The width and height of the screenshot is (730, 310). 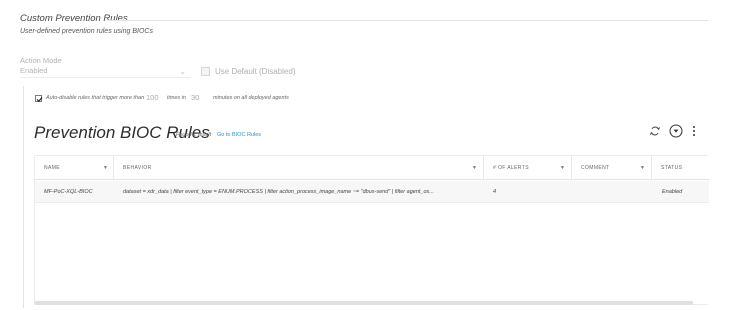 I want to click on result-count: Found 1 result, so click(x=194, y=135).